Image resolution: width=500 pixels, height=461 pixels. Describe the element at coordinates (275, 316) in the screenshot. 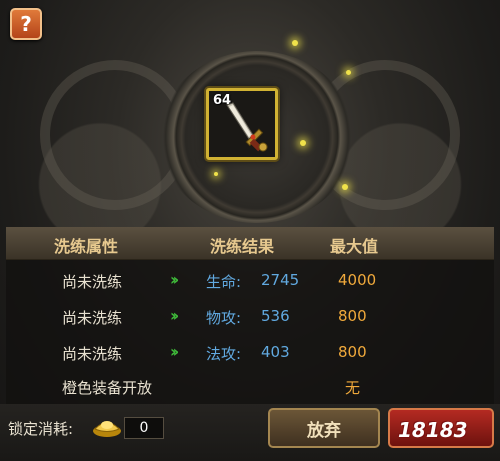

I see `row-stat-value: 536` at that location.